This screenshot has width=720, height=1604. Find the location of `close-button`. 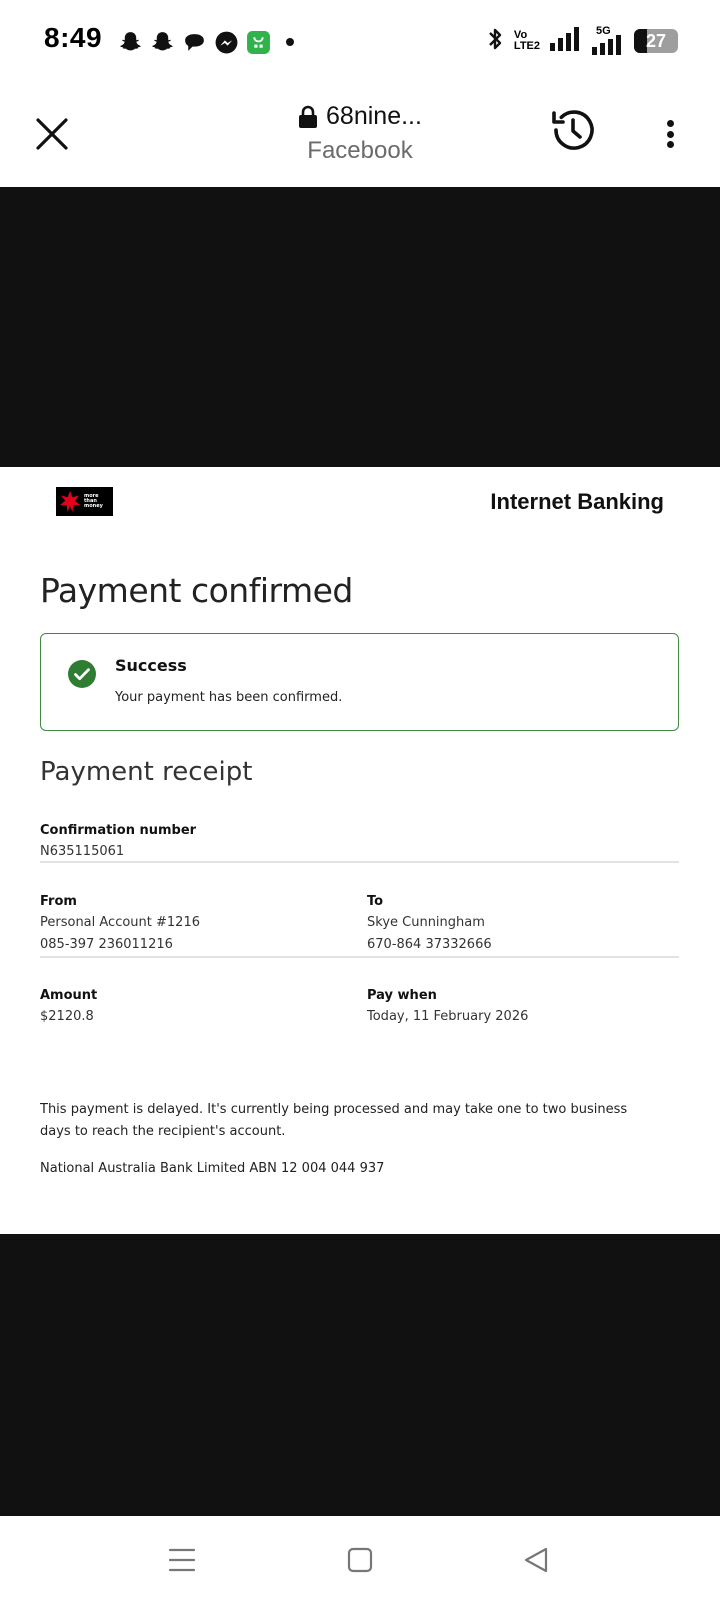

close-button is located at coordinates (52, 134).